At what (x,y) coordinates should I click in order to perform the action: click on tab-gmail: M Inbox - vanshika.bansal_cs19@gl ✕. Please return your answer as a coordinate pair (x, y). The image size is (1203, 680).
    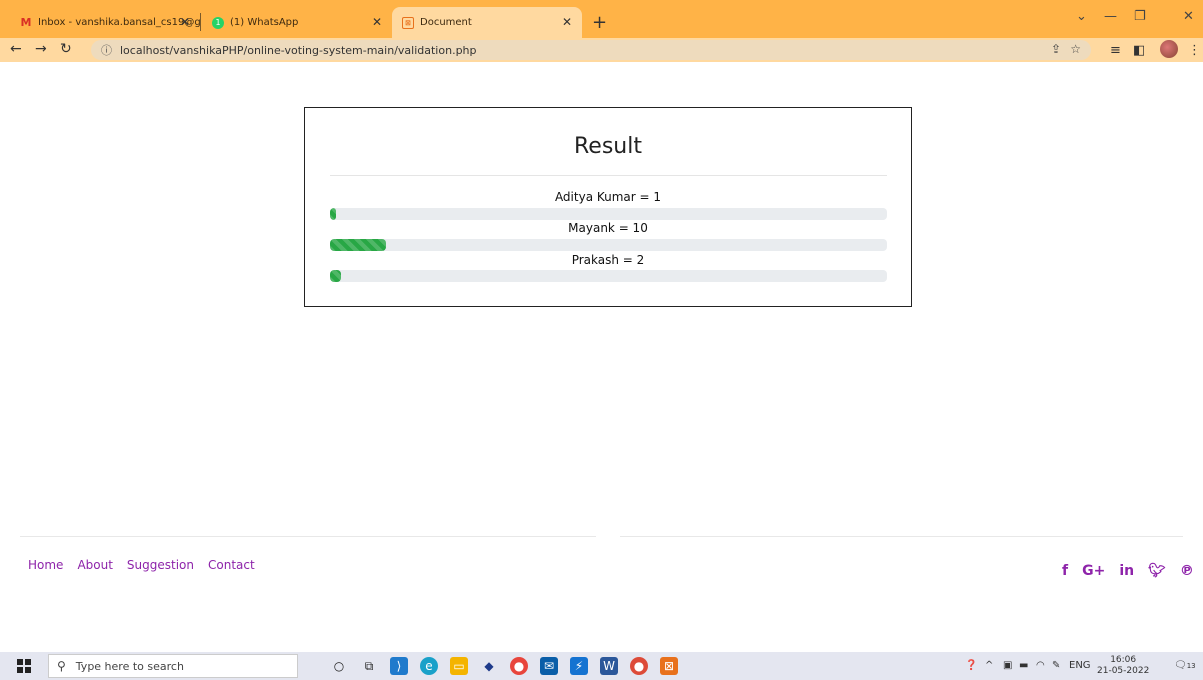
    Looking at the image, I should click on (105, 22).